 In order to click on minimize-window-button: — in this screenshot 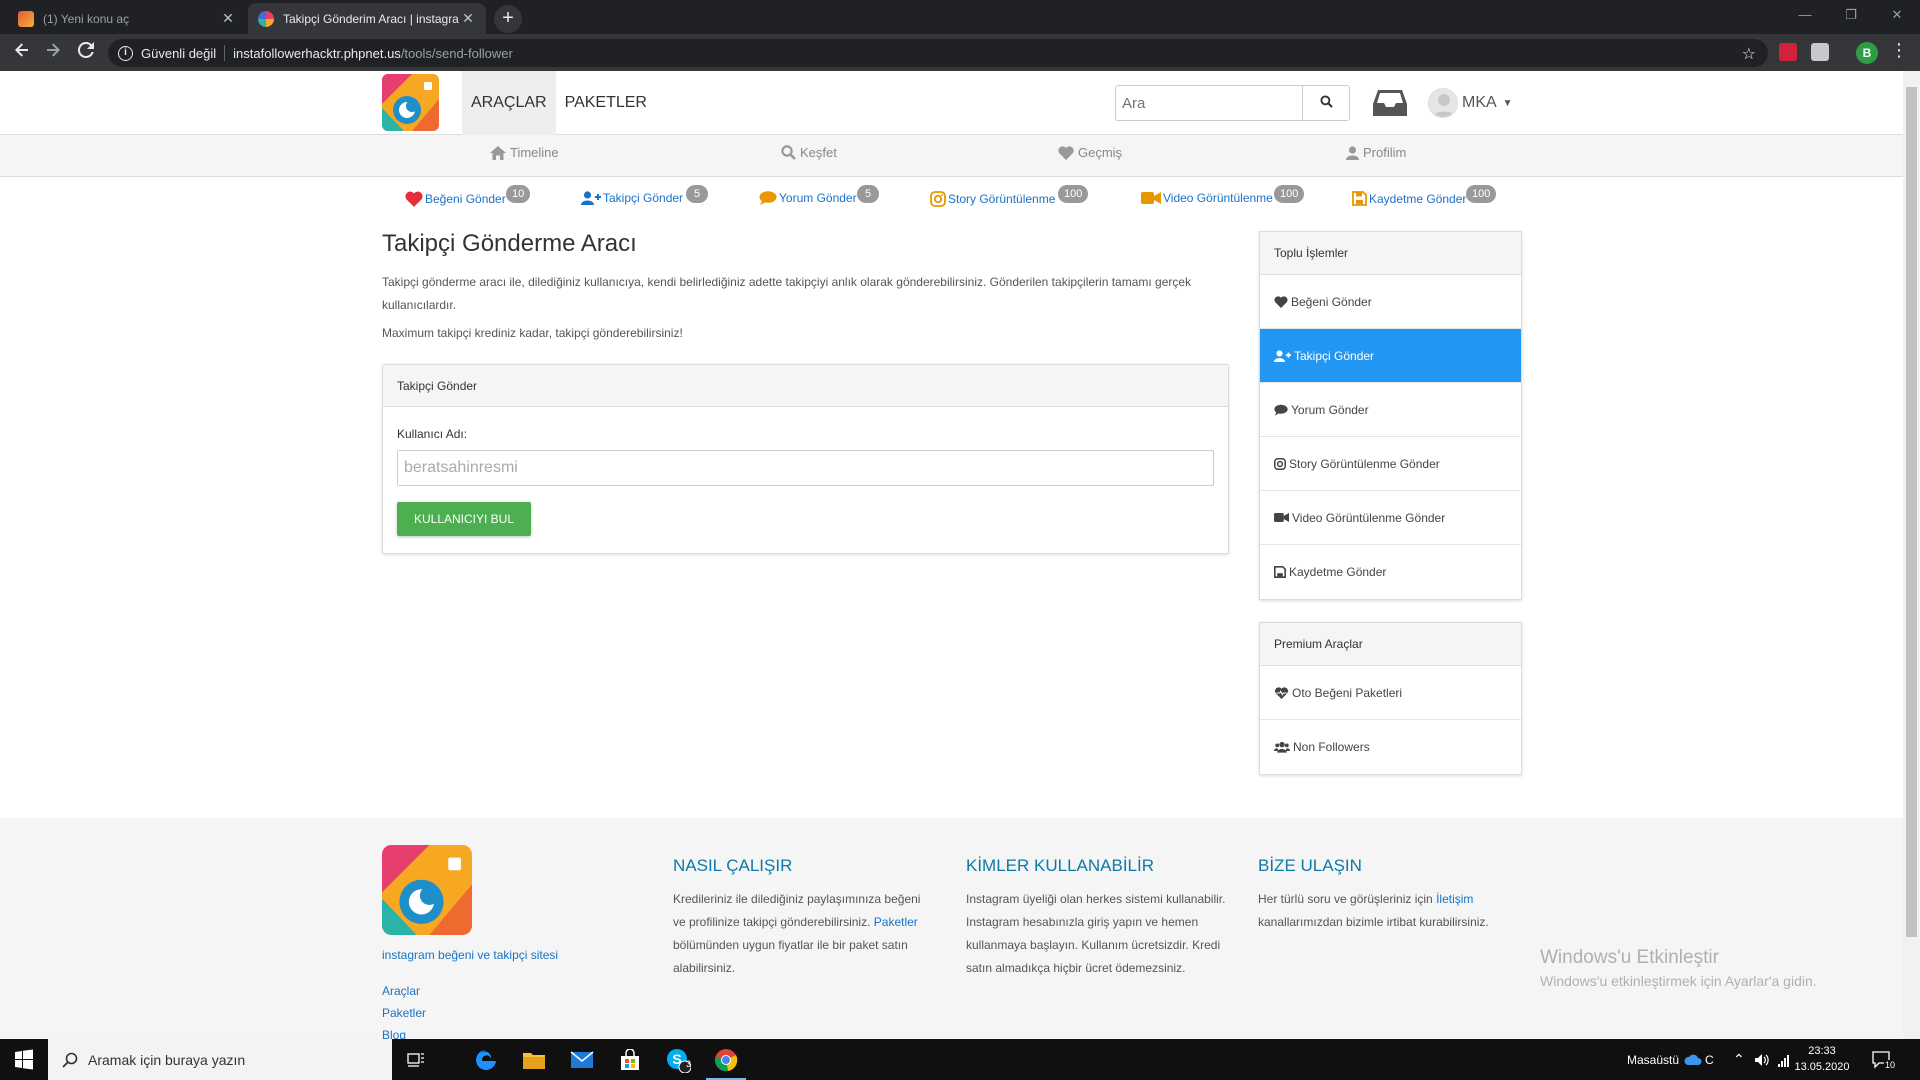, I will do `click(1805, 15)`.